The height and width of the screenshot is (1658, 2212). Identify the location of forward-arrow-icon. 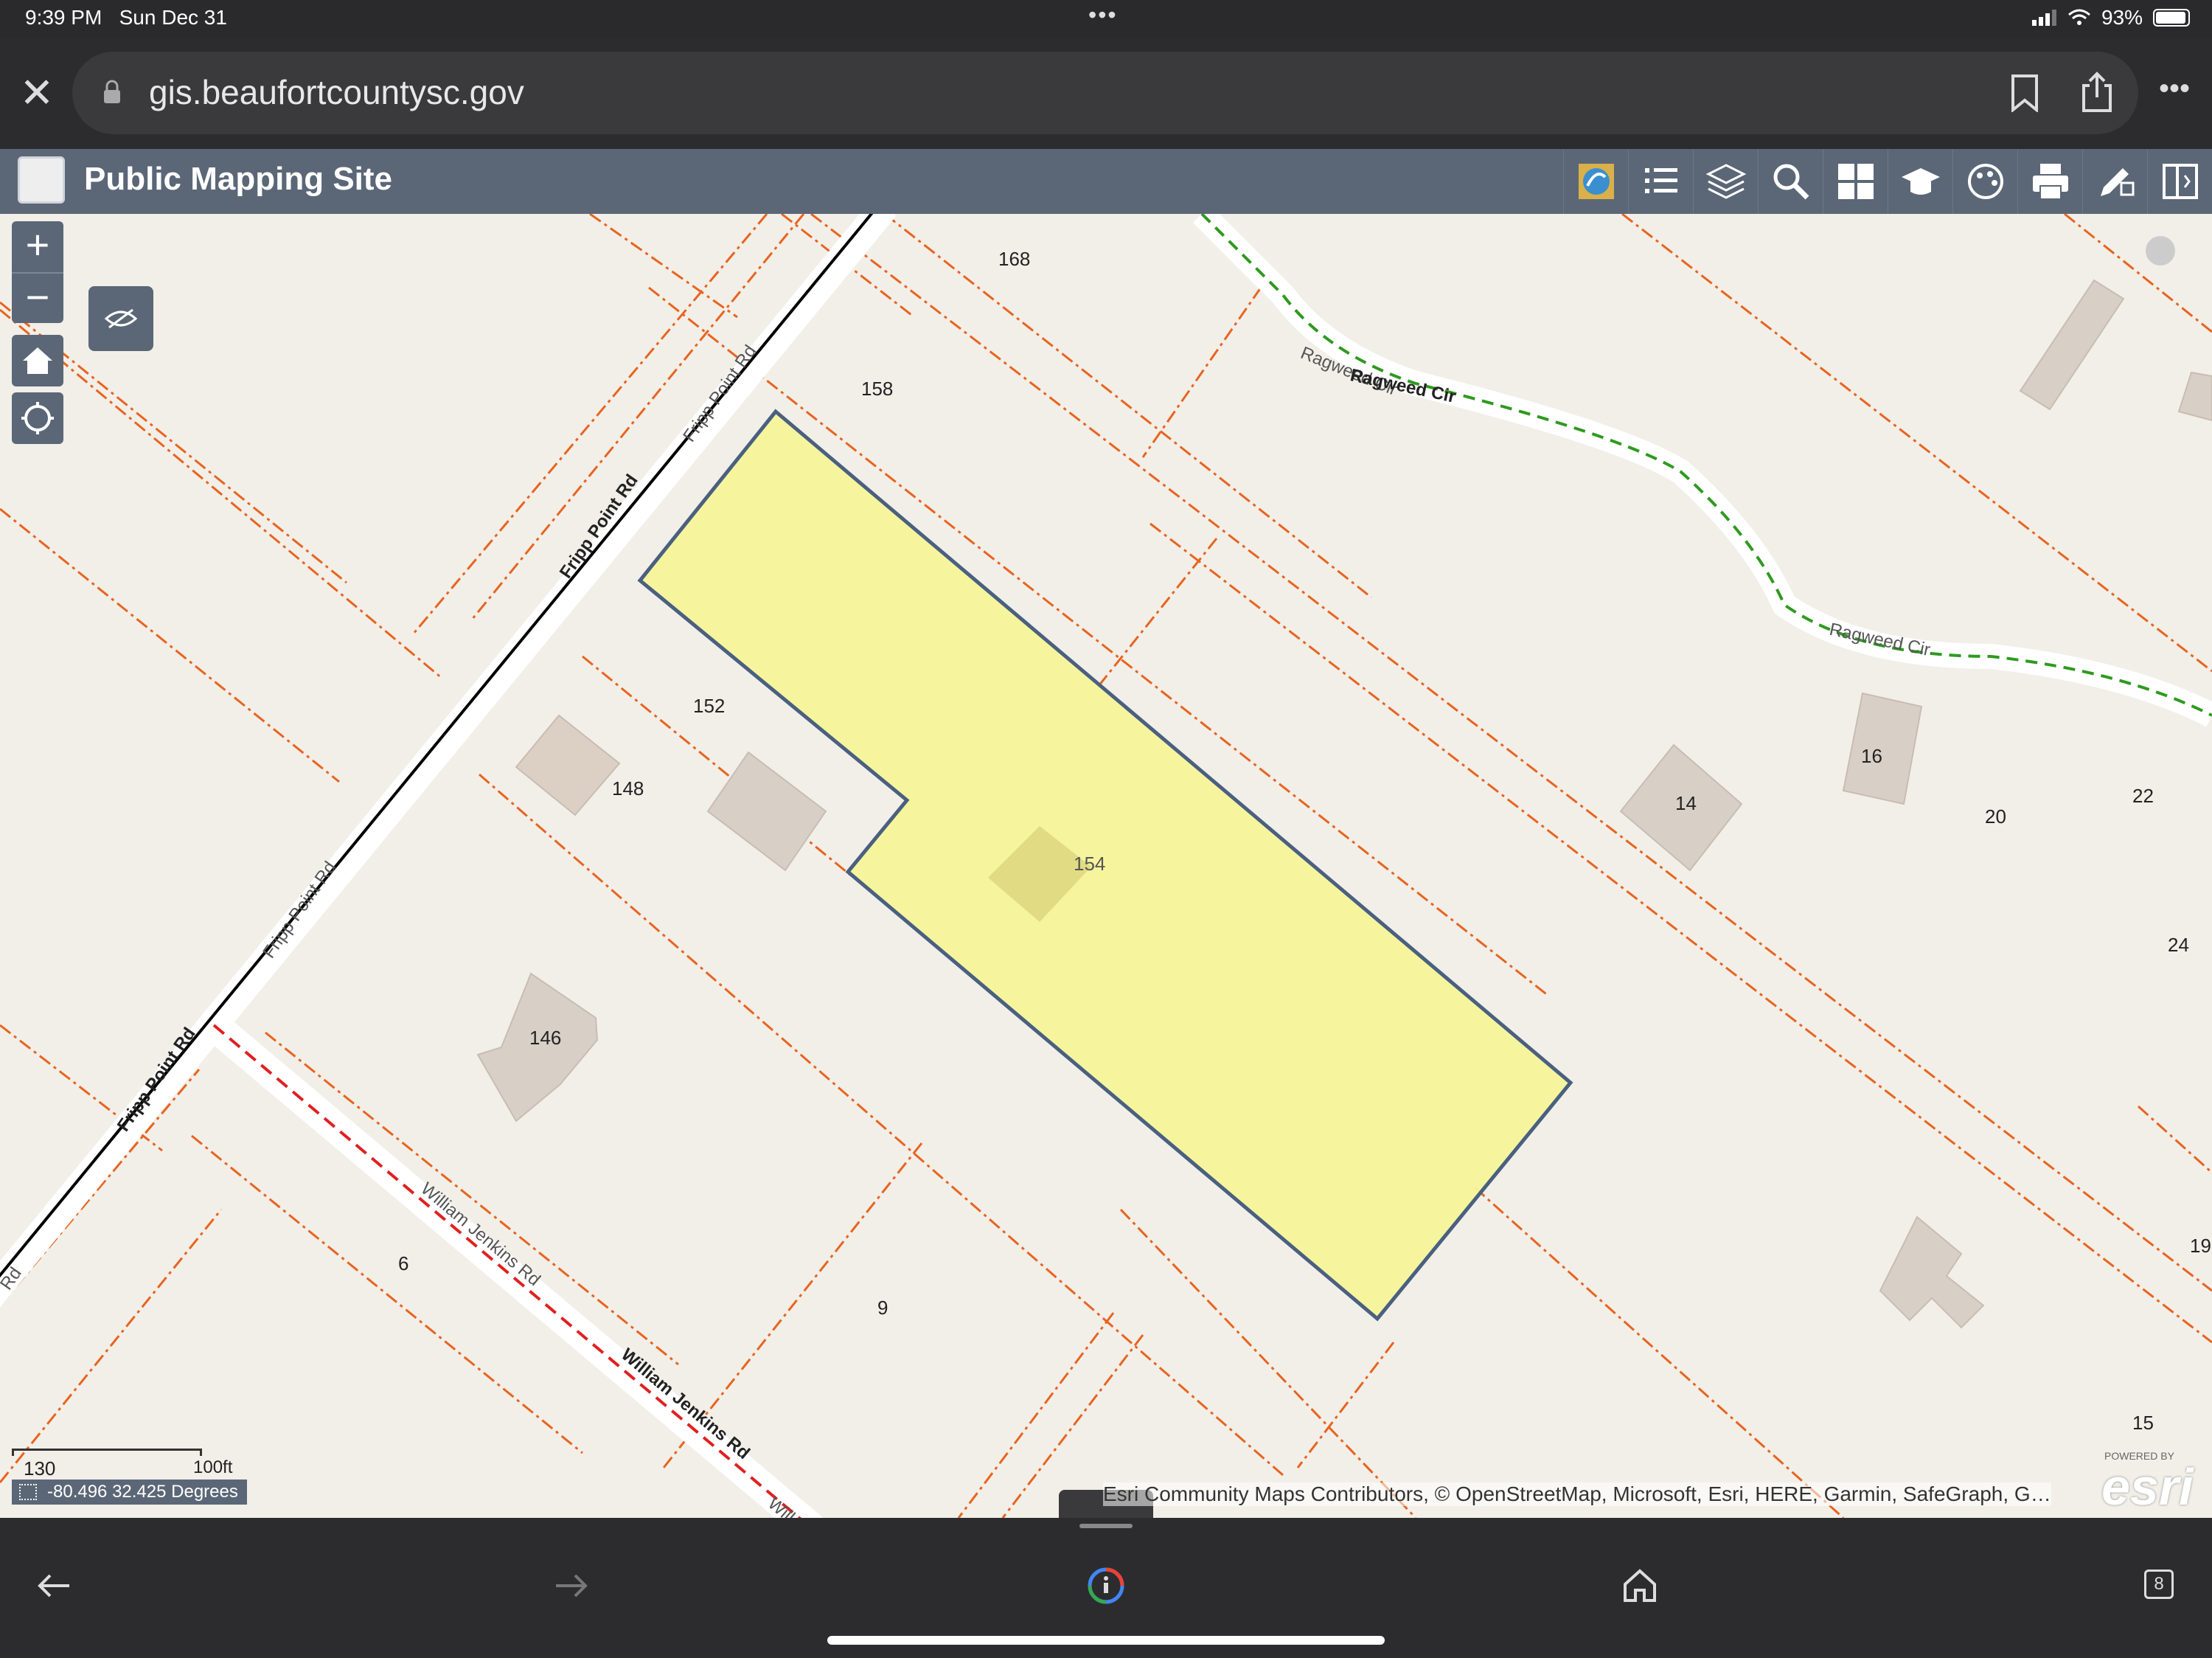
(571, 1586).